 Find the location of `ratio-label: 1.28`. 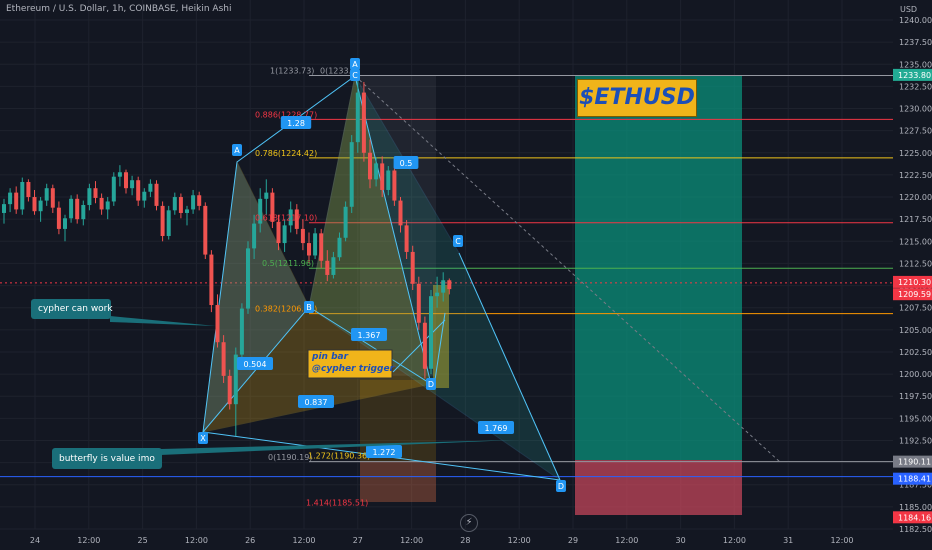

ratio-label: 1.28 is located at coordinates (296, 123).